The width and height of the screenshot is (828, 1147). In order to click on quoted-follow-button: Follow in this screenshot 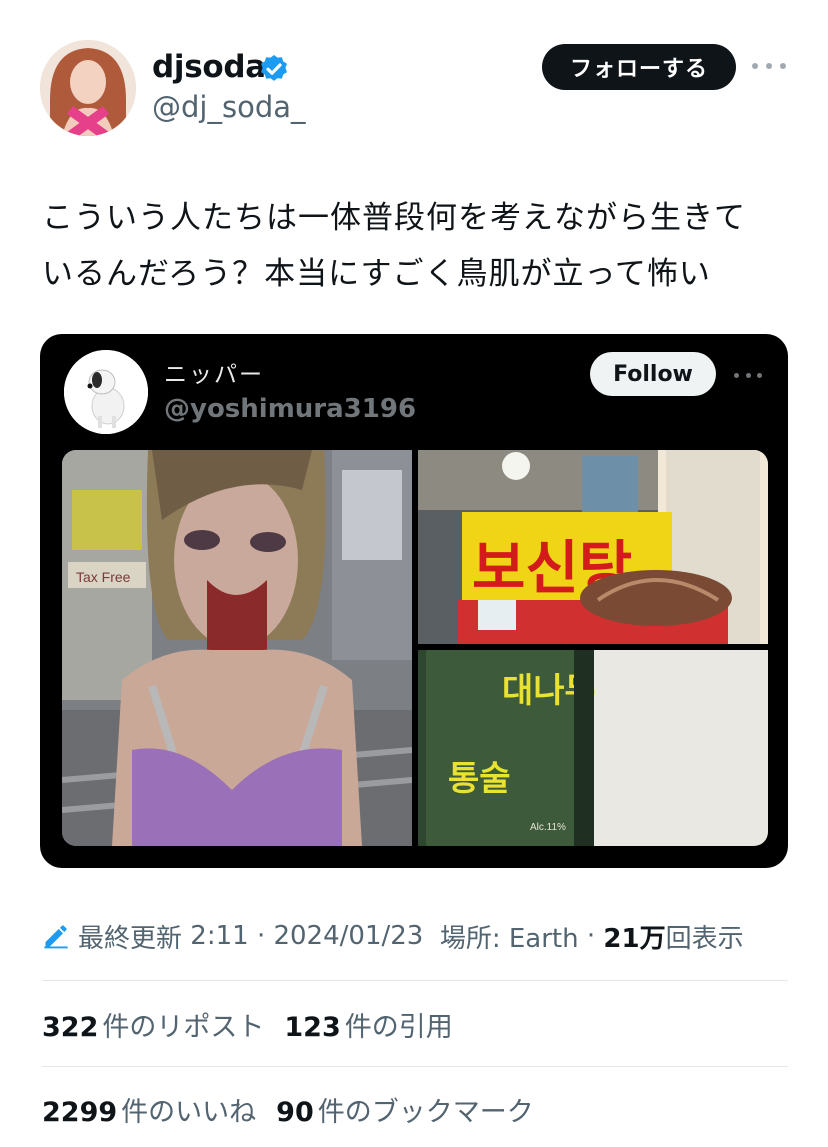, I will do `click(653, 374)`.